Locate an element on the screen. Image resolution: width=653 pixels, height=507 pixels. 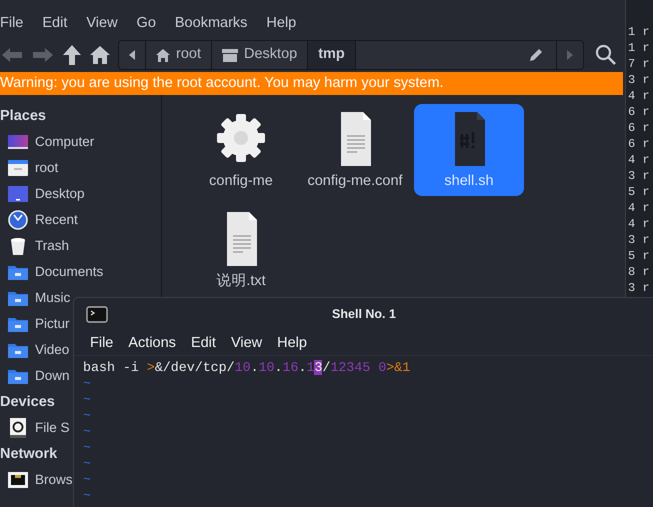
sidebar-item: Computer is located at coordinates (64, 142).